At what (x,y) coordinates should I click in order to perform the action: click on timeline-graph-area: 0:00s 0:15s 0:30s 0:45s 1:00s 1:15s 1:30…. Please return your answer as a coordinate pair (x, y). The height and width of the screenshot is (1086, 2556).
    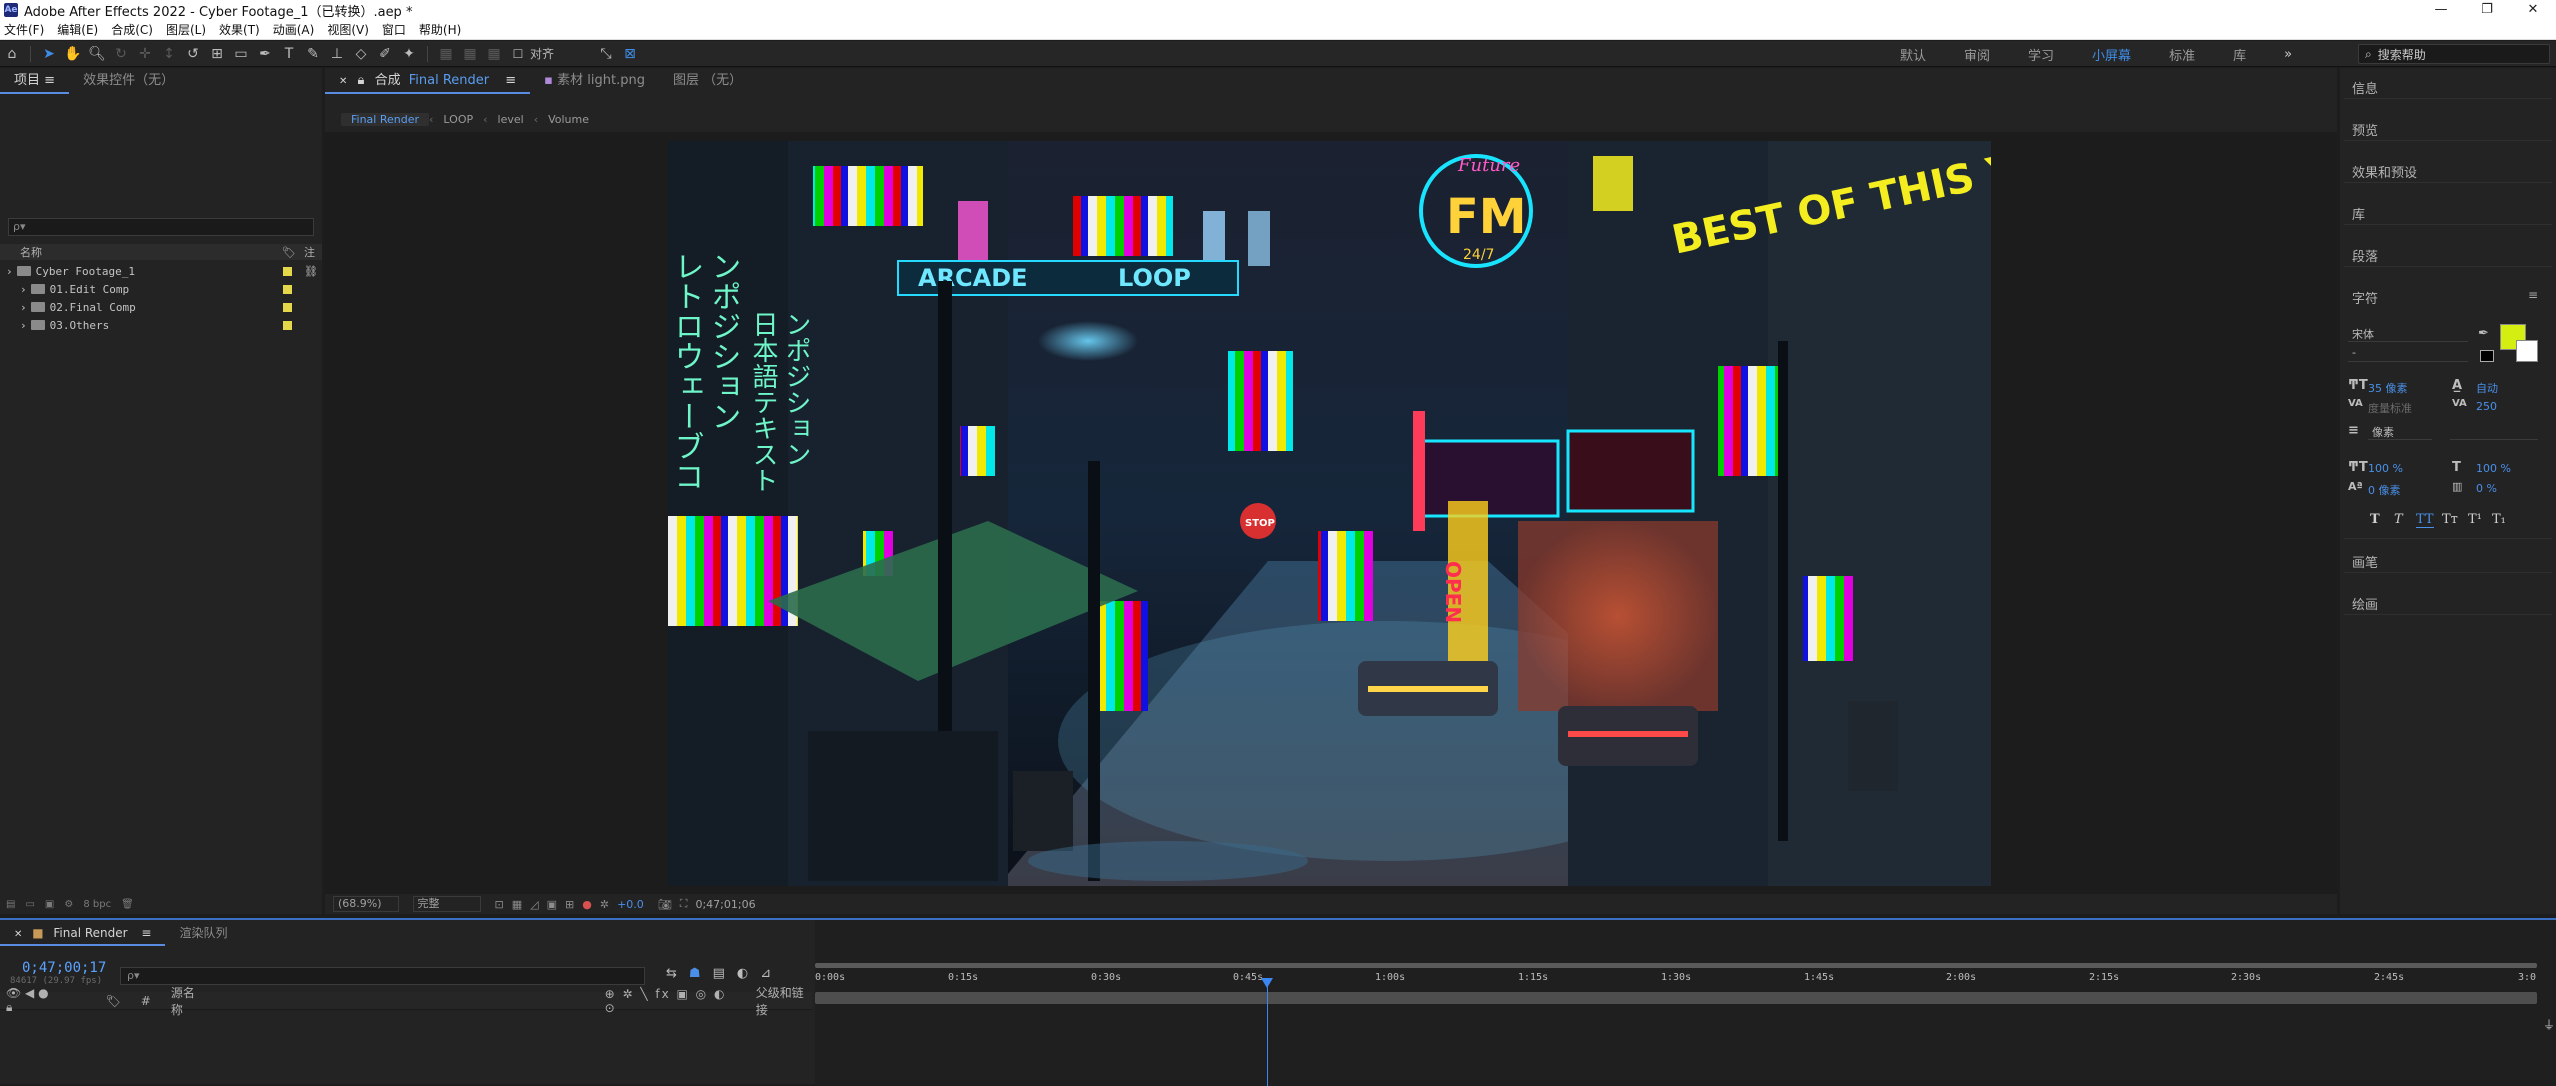
    Looking at the image, I should click on (1685, 1003).